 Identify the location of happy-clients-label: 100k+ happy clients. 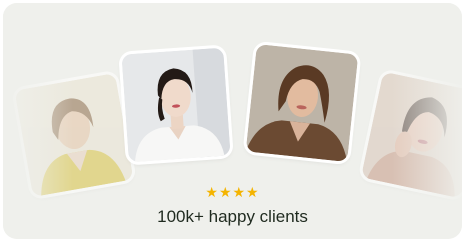
(232, 216).